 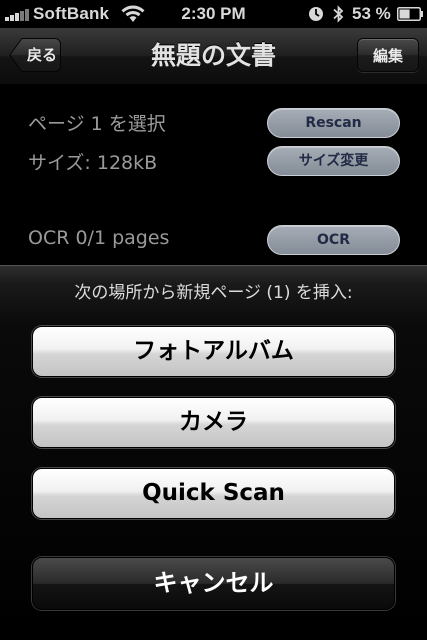 What do you see at coordinates (316, 14) in the screenshot?
I see `alarm-icon` at bounding box center [316, 14].